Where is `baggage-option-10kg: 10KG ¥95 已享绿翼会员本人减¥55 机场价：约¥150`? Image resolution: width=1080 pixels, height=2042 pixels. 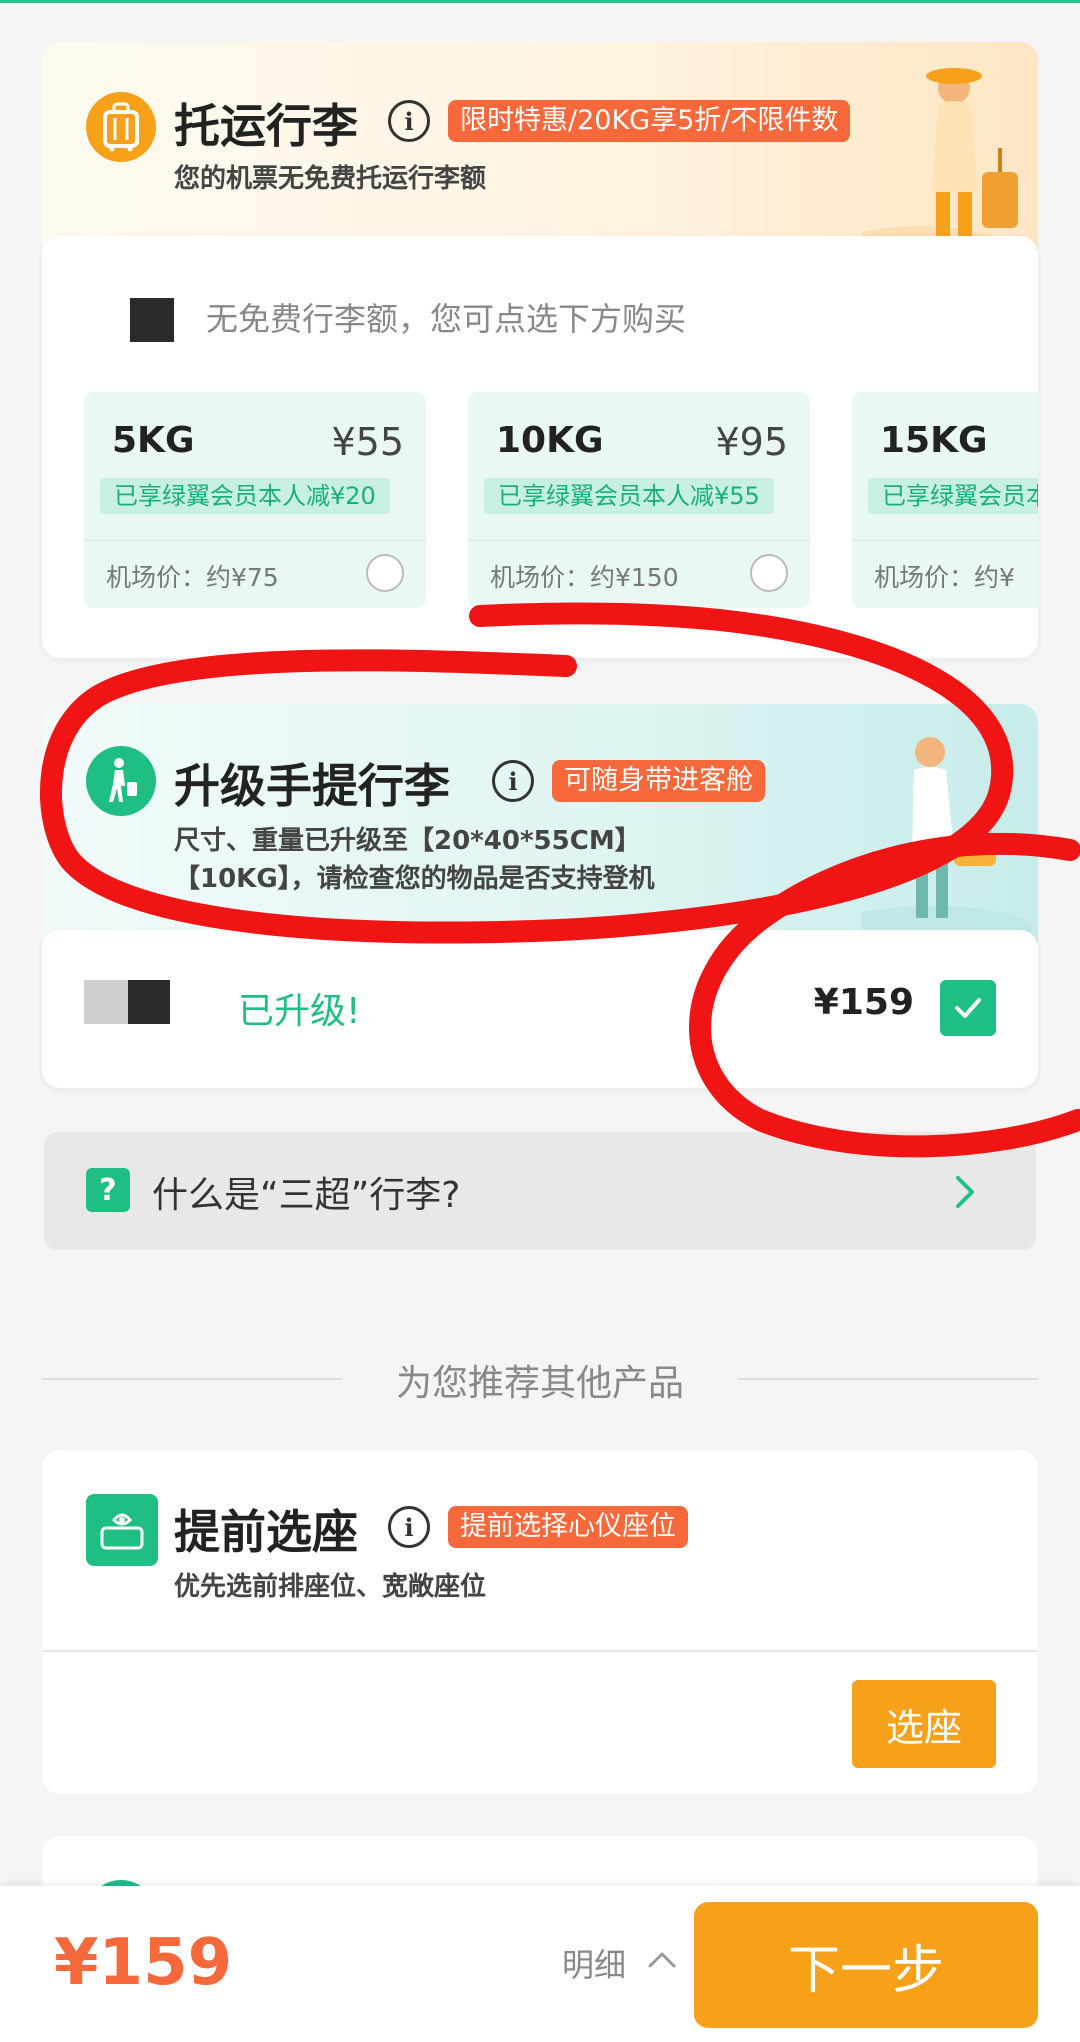
baggage-option-10kg: 10KG ¥95 已享绿翼会员本人减¥55 机场价：约¥150 is located at coordinates (639, 500).